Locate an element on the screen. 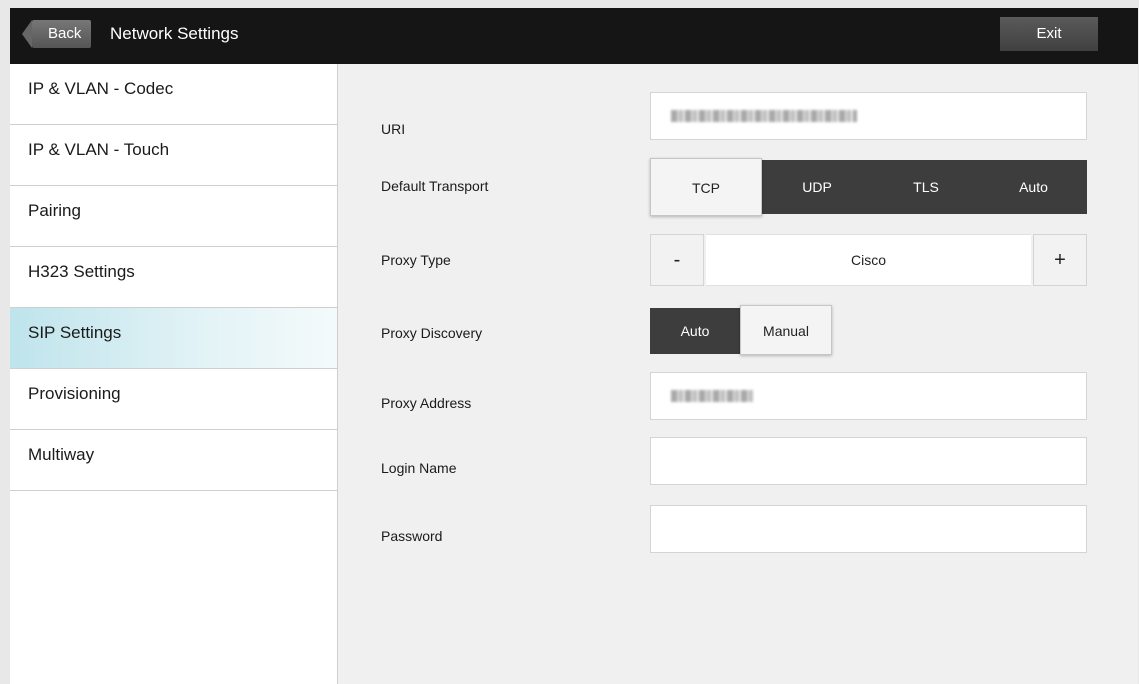  sidebar-item-pairing: Pairing is located at coordinates (173, 216).